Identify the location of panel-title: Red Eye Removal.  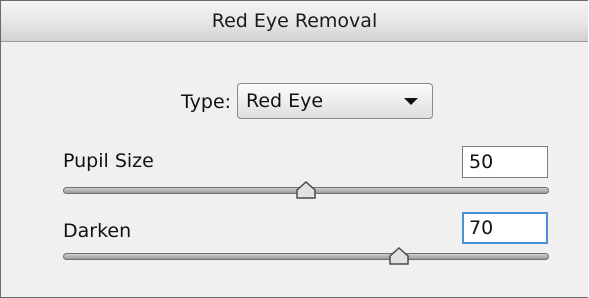
(294, 21).